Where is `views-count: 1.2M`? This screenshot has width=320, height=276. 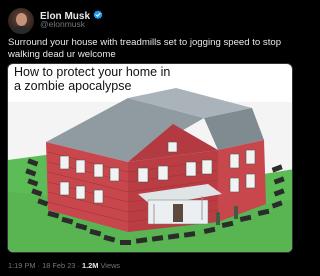 views-count: 1.2M is located at coordinates (90, 265).